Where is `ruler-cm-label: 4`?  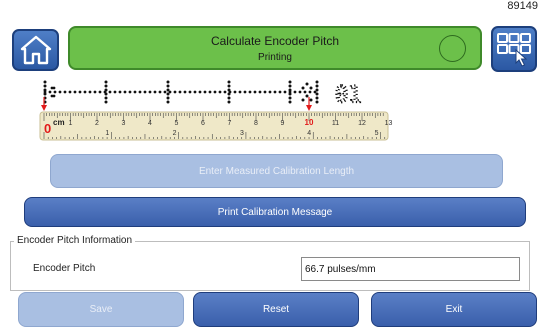
ruler-cm-label: 4 is located at coordinates (150, 123).